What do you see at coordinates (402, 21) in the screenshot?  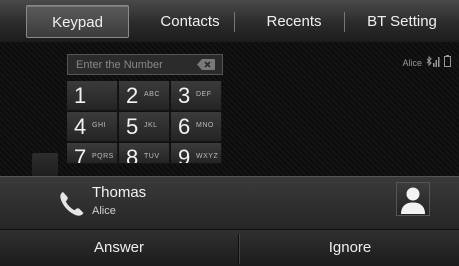 I see `tab-bt-setting: BT Setting` at bounding box center [402, 21].